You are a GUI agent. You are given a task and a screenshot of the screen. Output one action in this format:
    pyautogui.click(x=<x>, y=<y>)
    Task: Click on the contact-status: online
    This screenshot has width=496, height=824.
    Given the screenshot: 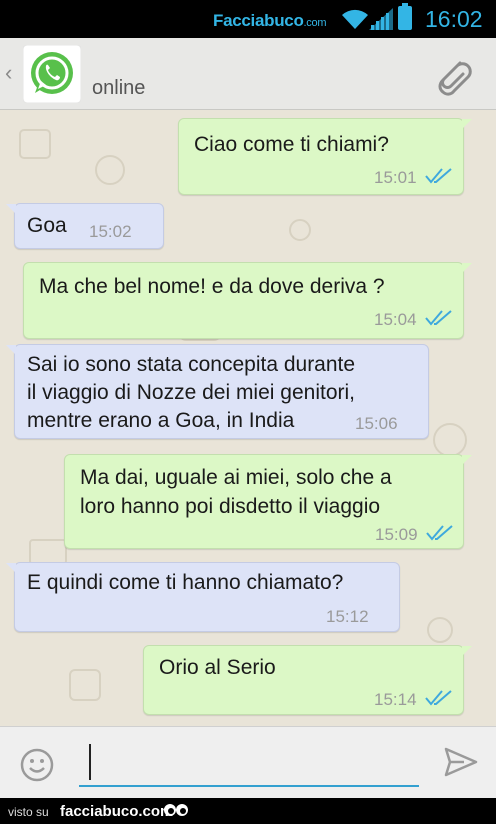 What is the action you would take?
    pyautogui.click(x=119, y=88)
    